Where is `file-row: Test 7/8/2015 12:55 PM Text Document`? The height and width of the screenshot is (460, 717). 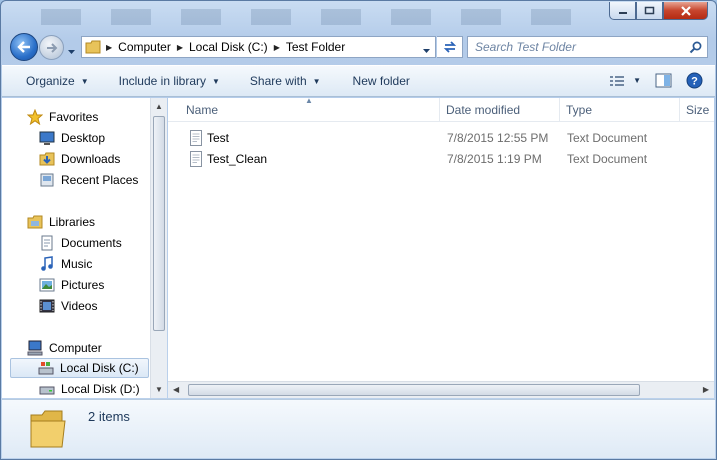
file-row: Test 7/8/2015 12:55 PM Text Document is located at coordinates (441, 138).